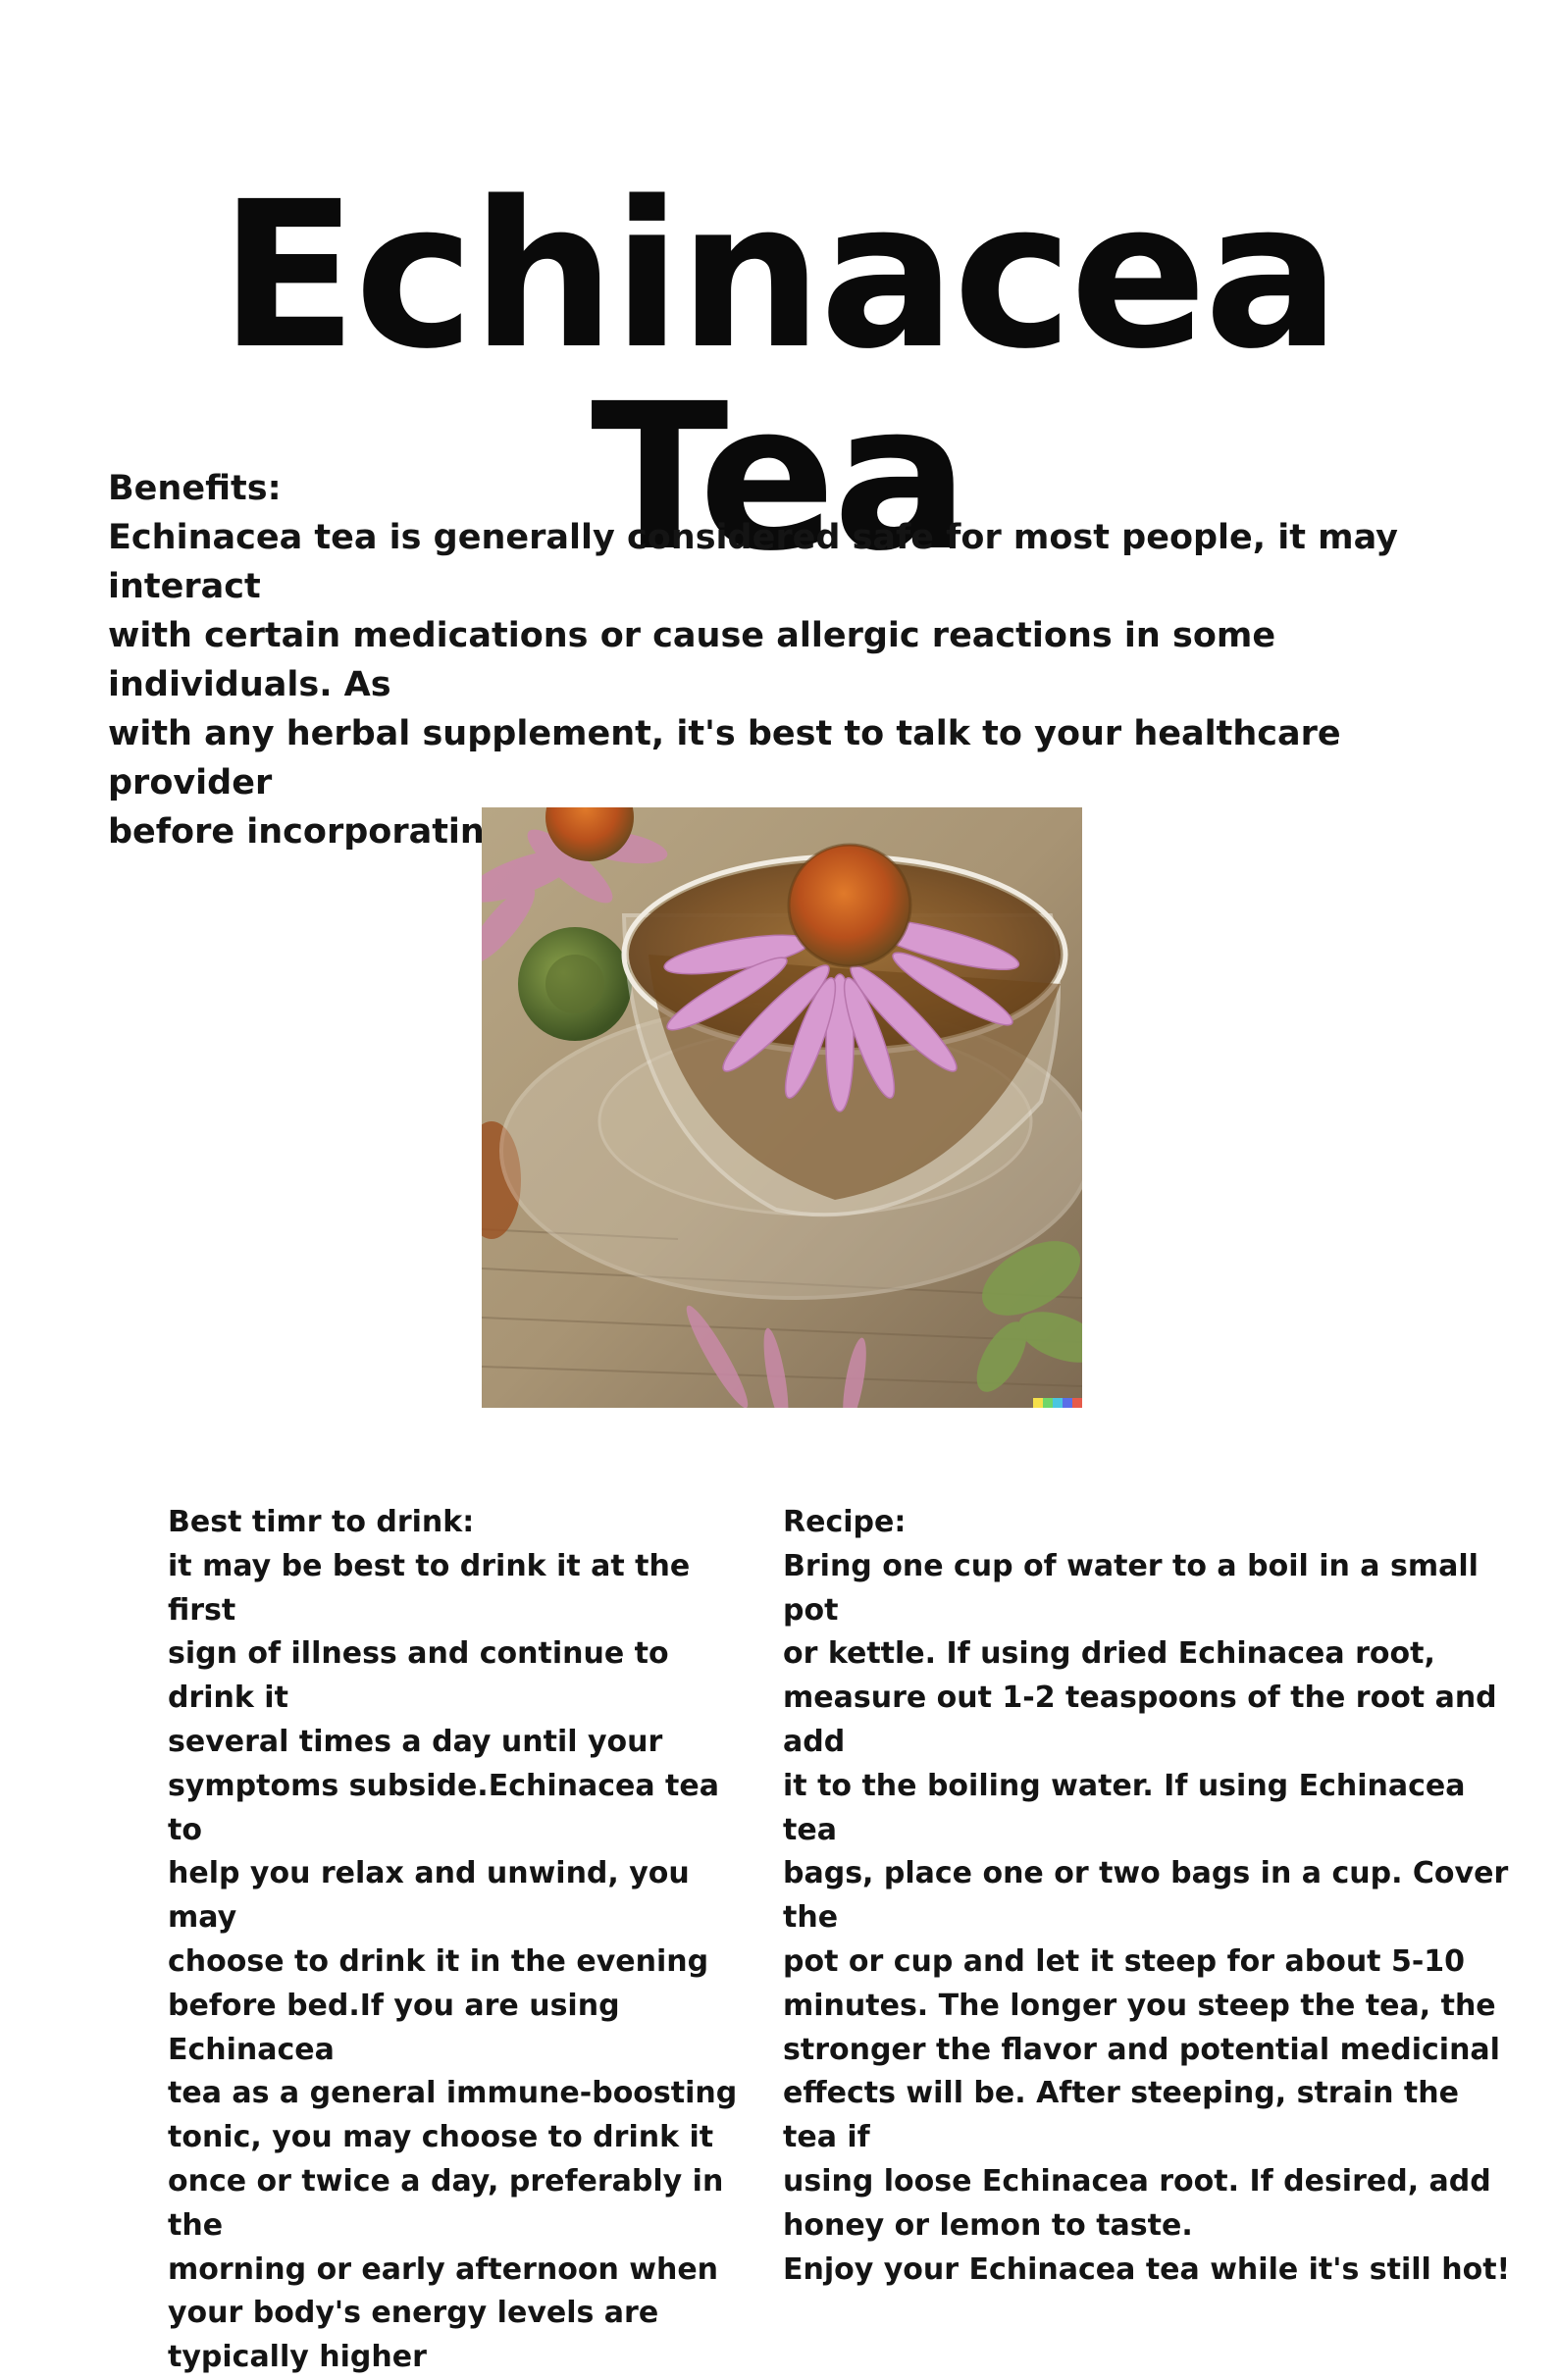 This screenshot has height=2380, width=1557. I want to click on echinacea-tea-photo, so click(782, 1107).